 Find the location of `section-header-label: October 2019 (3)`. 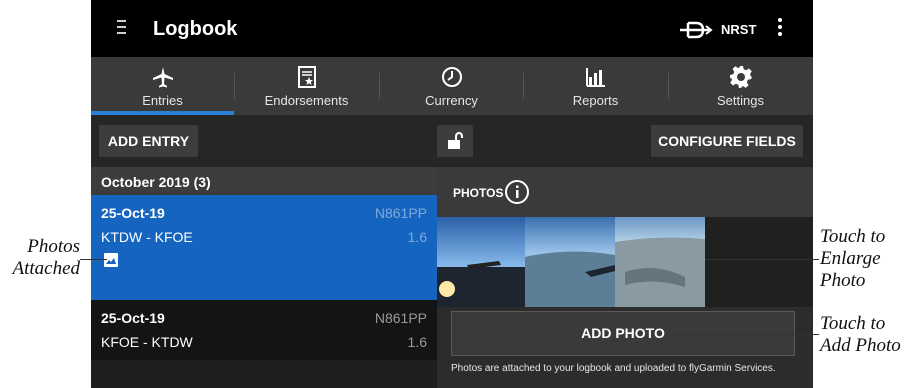

section-header-label: October 2019 (3) is located at coordinates (156, 182).